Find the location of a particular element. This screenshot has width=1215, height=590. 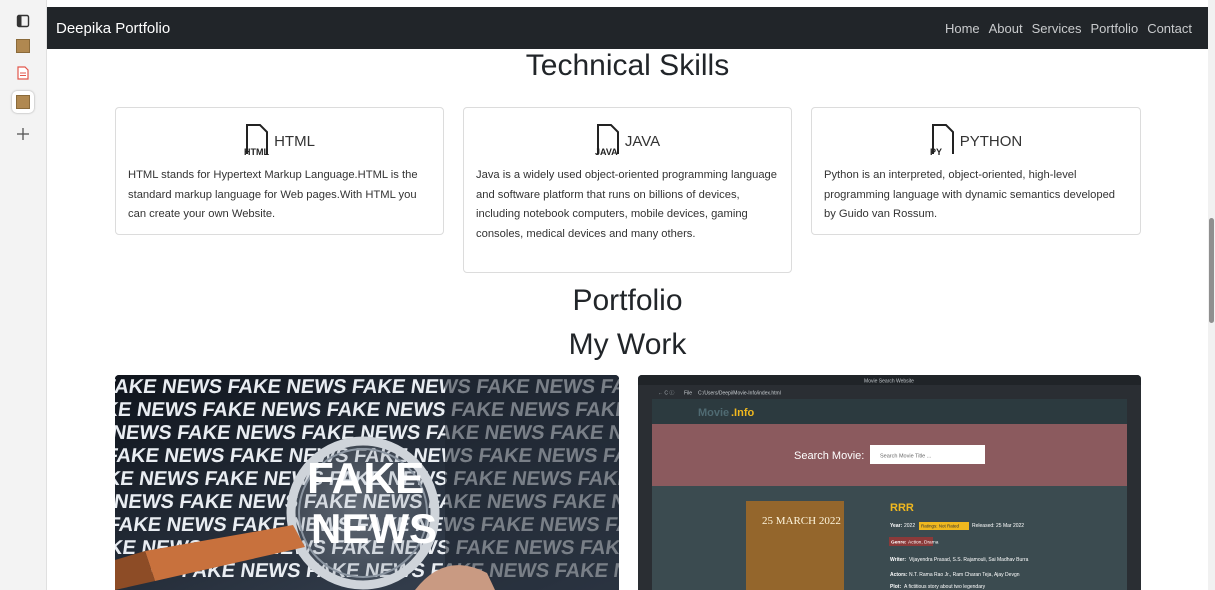

svg-text: Writer: is located at coordinates (898, 560).